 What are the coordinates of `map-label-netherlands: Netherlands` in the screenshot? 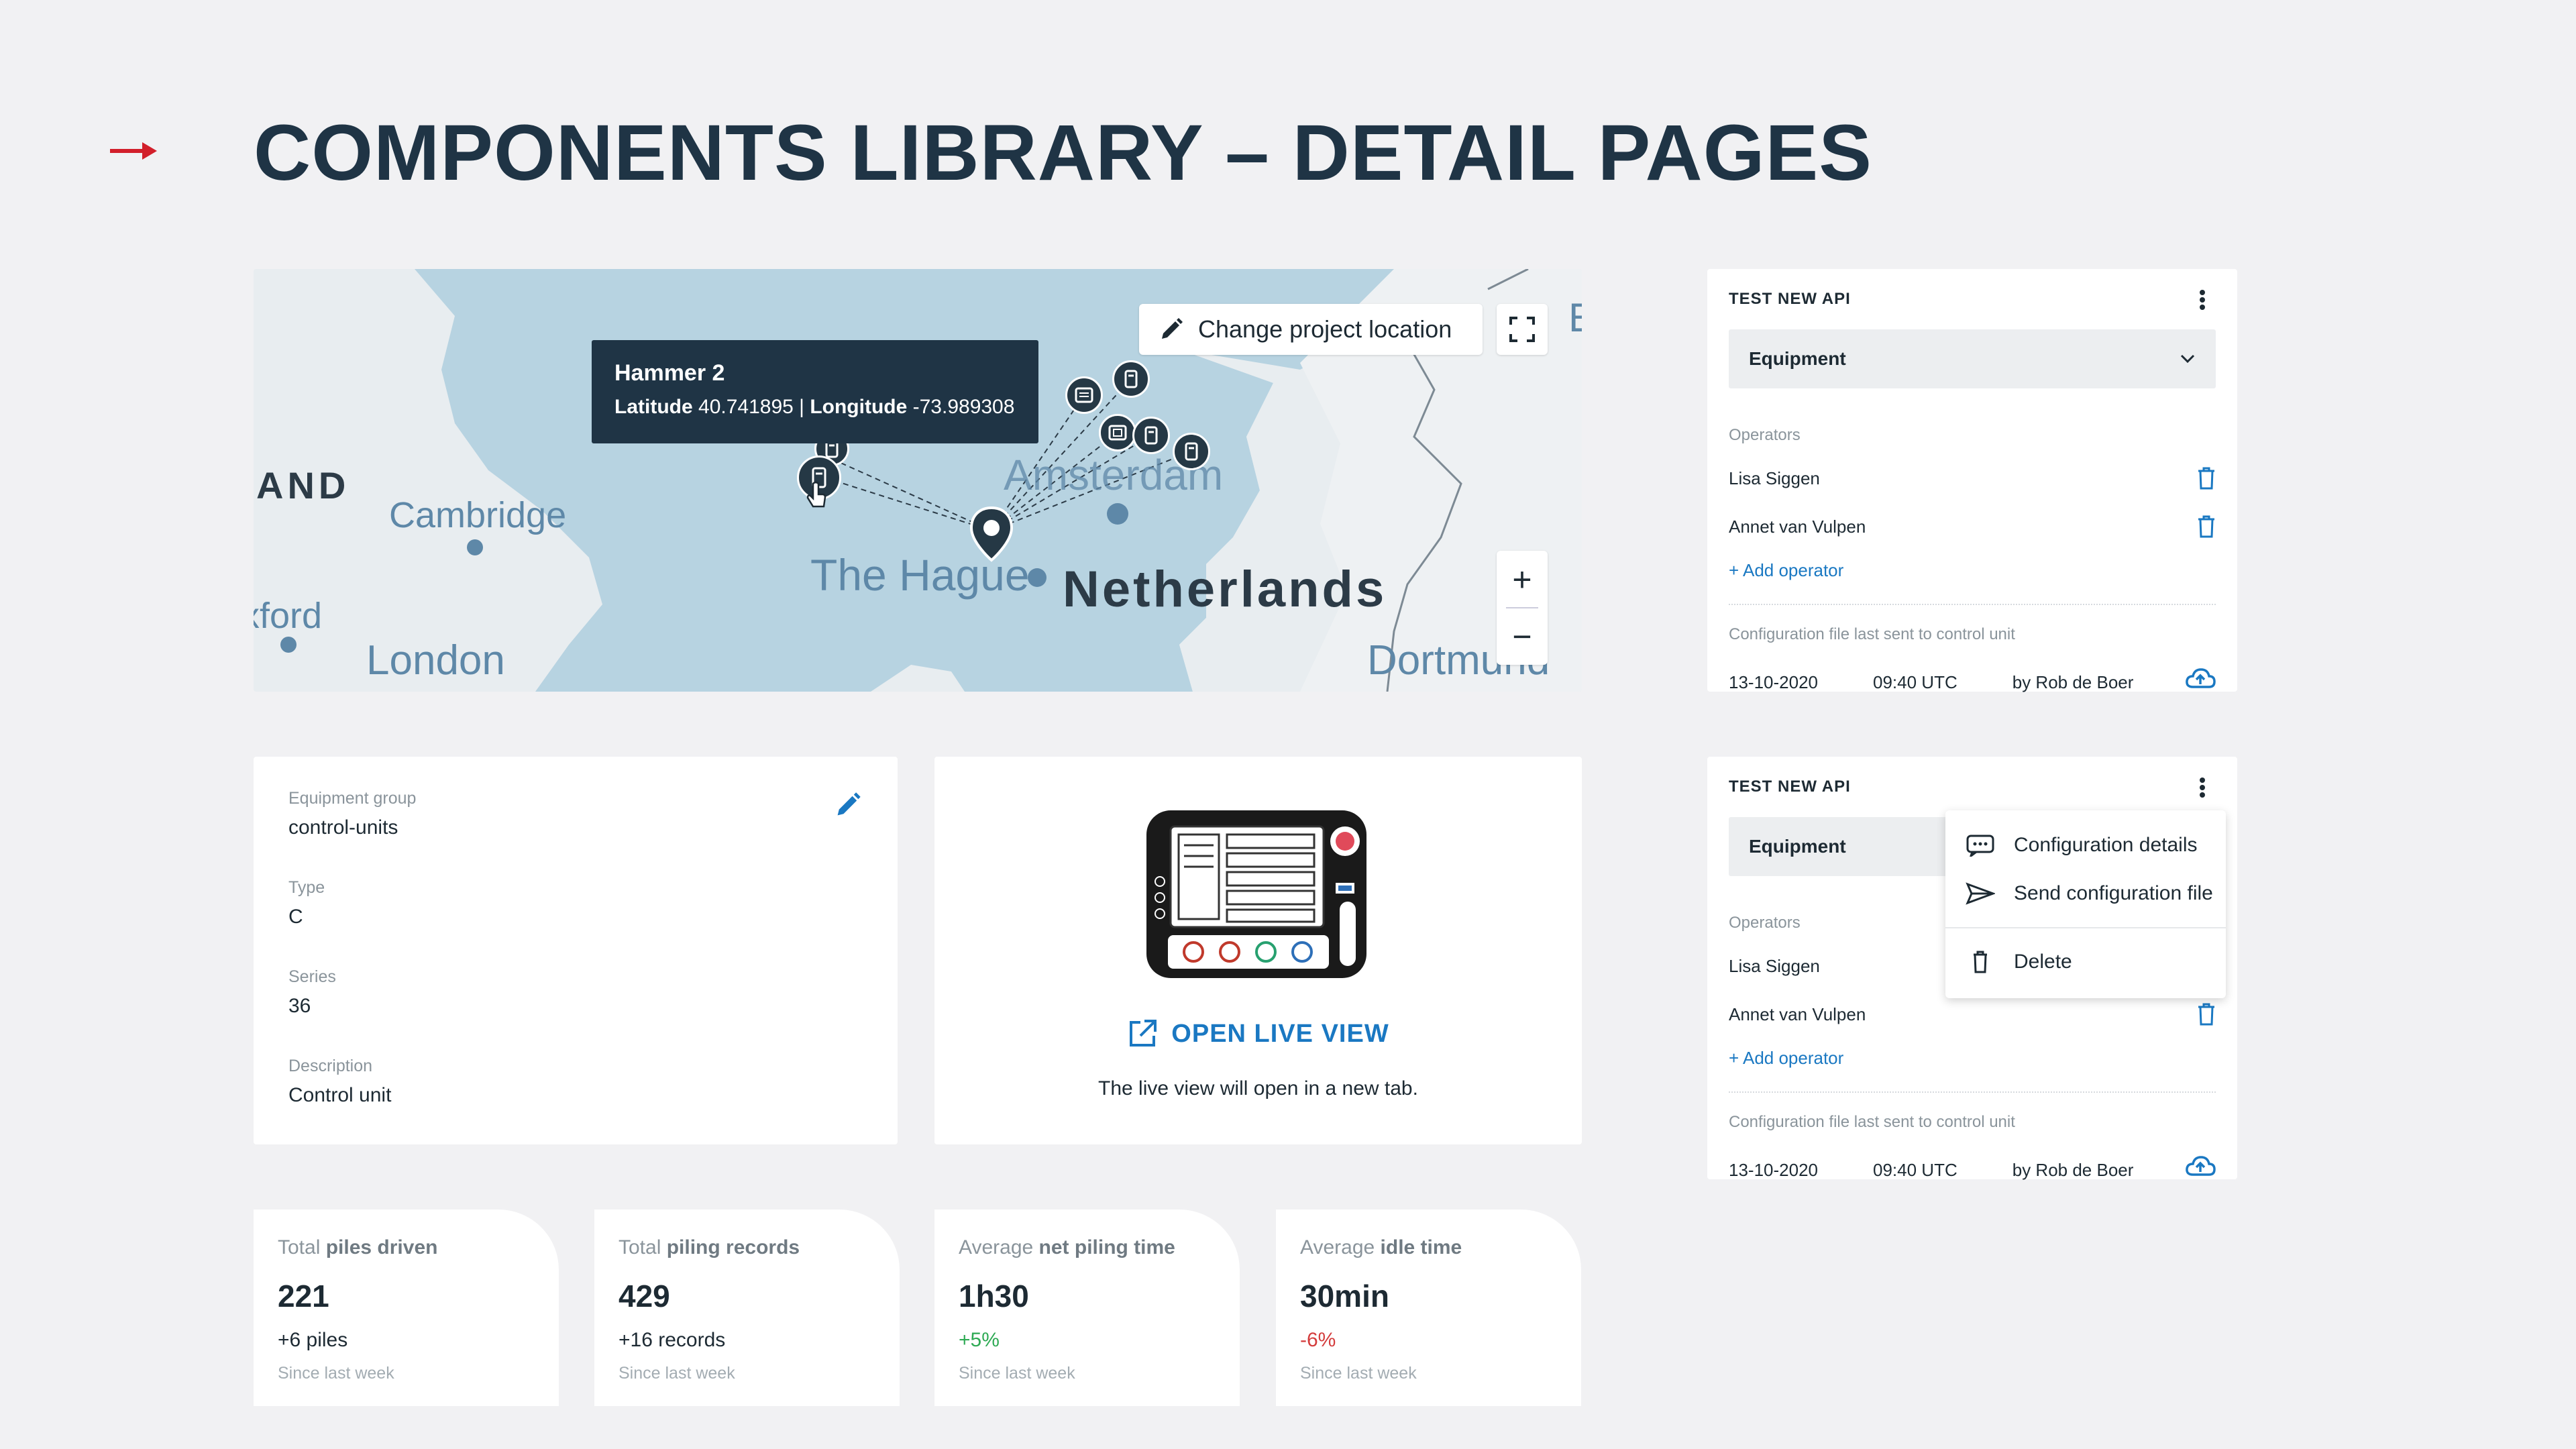 It's located at (1225, 589).